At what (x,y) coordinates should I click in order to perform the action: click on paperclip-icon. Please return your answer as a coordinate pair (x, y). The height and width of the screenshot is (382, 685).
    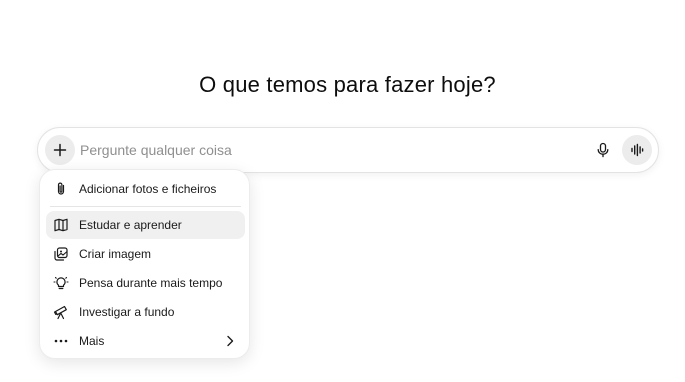
    Looking at the image, I should click on (61, 189).